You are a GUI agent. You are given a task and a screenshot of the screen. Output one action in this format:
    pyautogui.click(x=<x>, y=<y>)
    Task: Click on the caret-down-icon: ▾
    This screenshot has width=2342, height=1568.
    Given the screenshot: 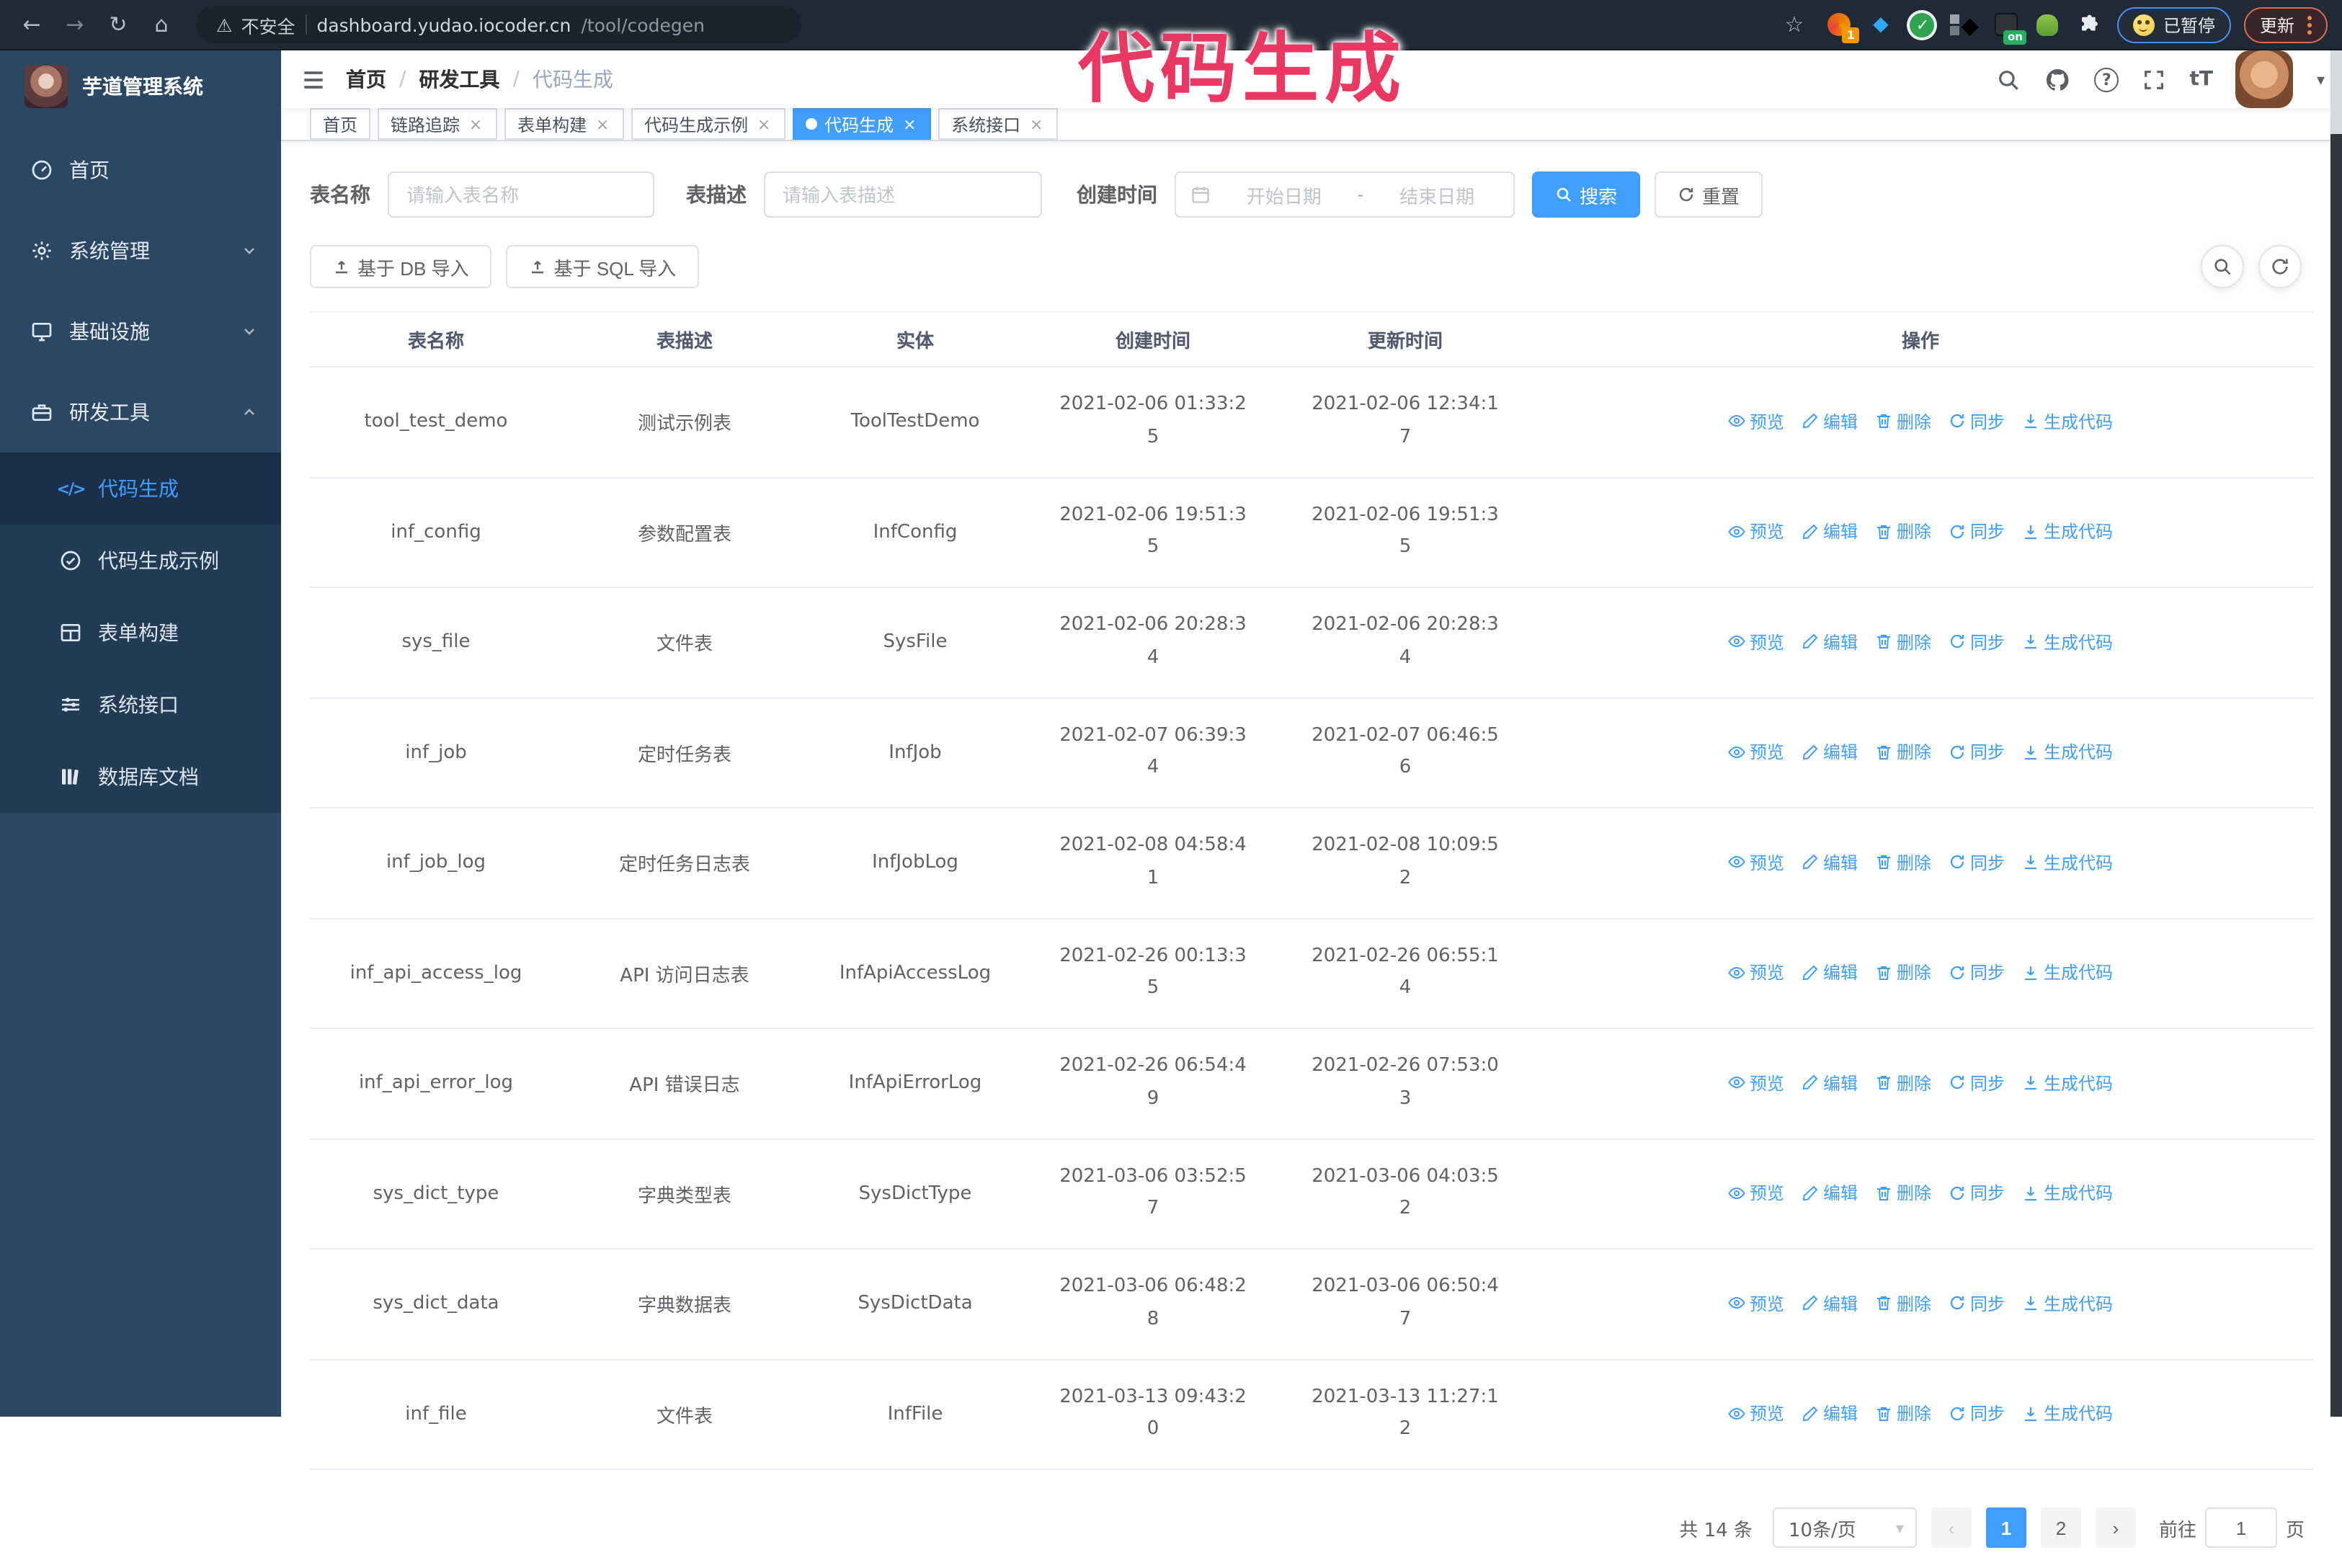 What is the action you would take?
    pyautogui.click(x=2321, y=79)
    